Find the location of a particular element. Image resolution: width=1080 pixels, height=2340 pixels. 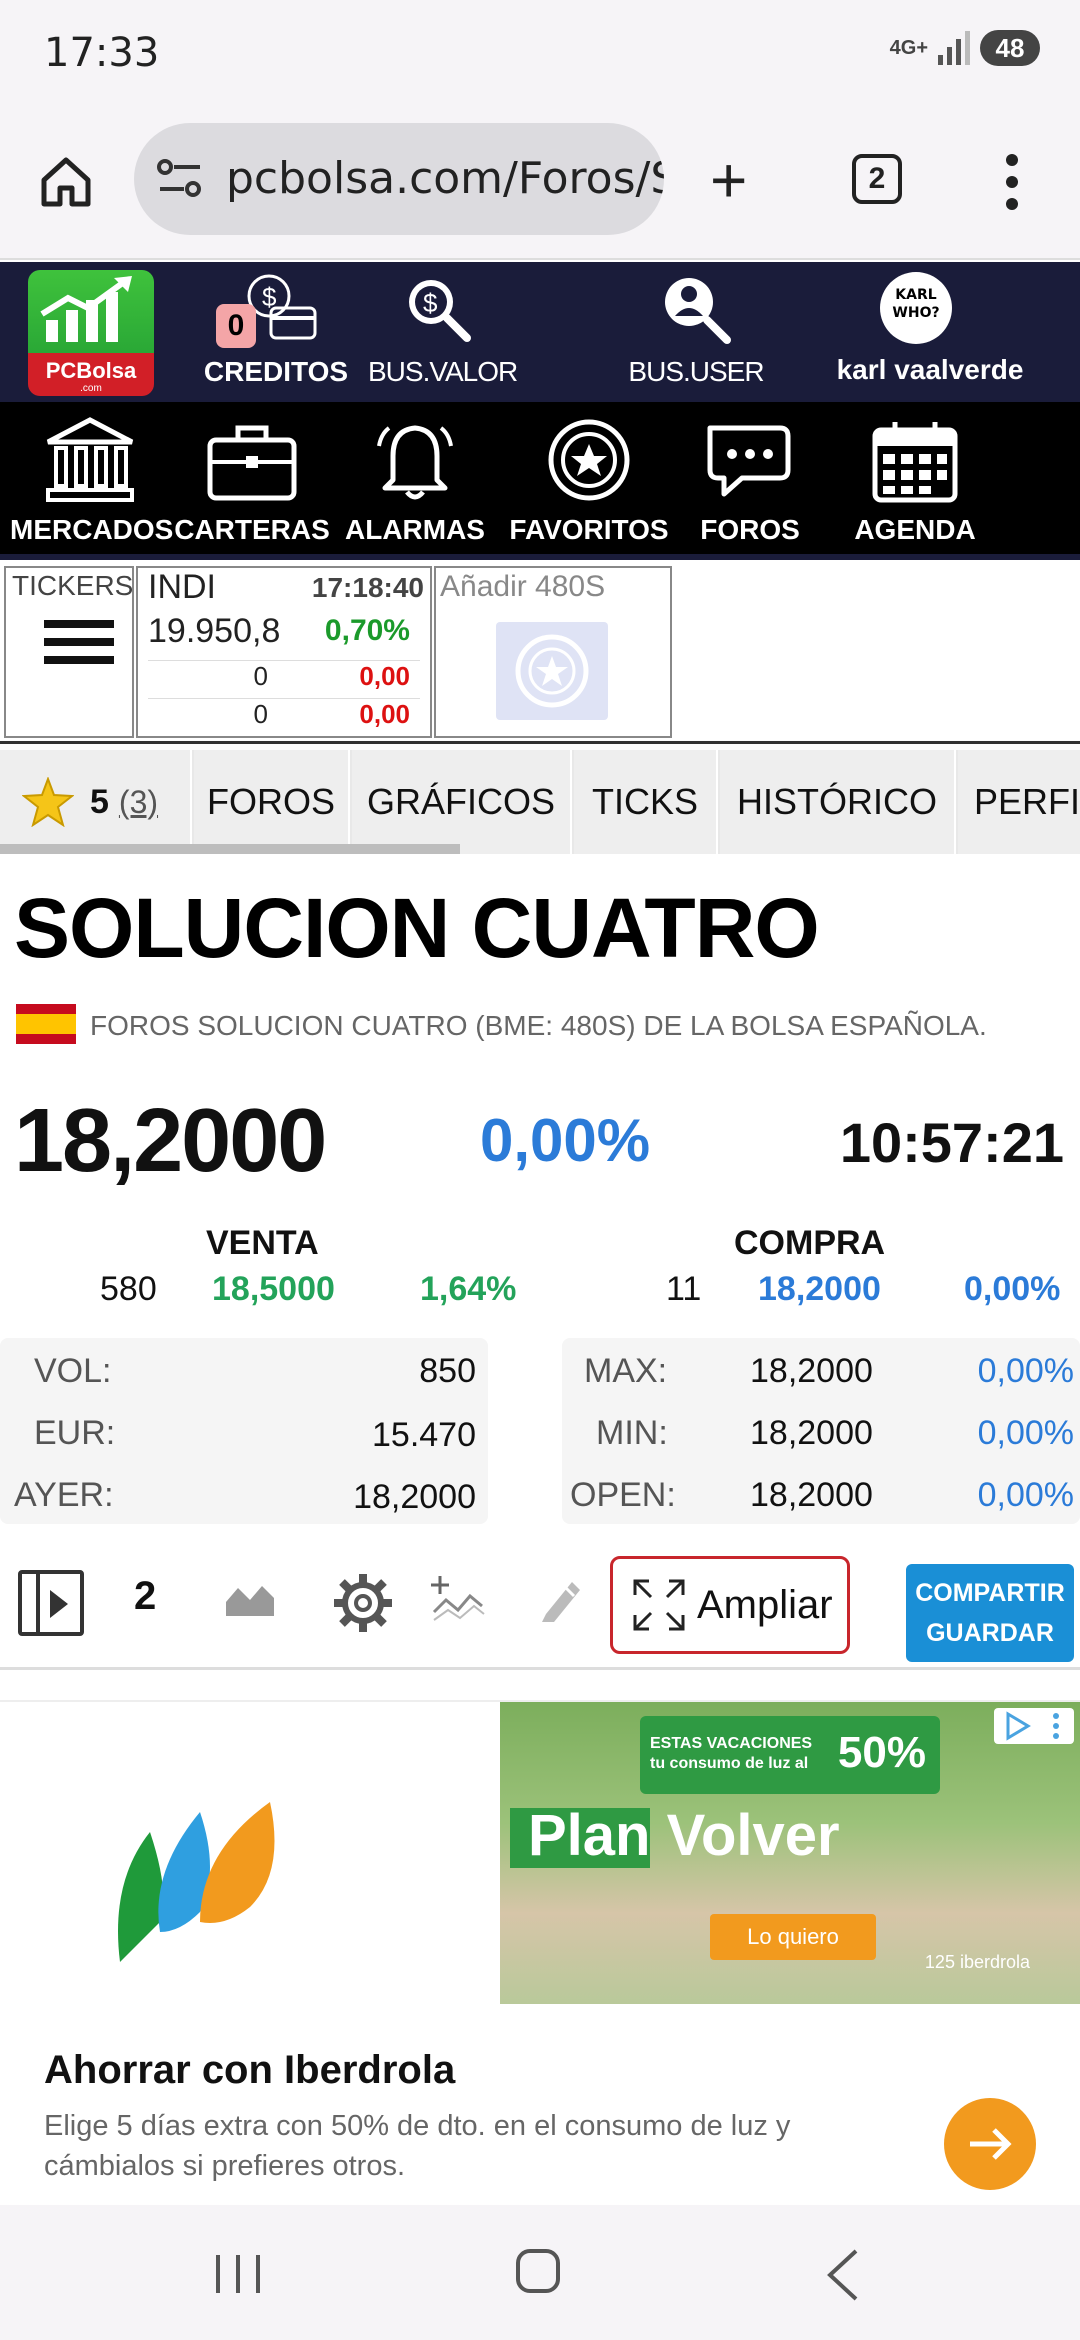

add-ticker: Añadir 480S is located at coordinates (553, 652).